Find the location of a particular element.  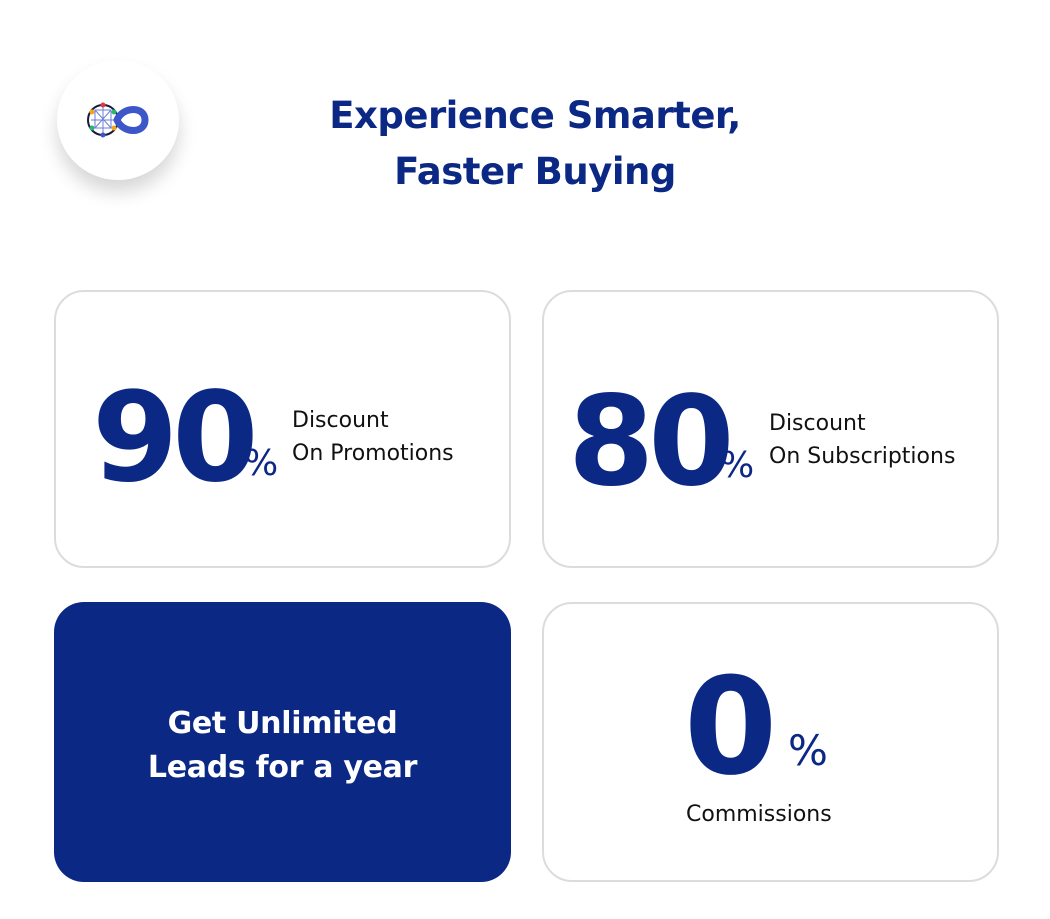

promo-card-unlimited-leads: Get Unlimited Leads for a year is located at coordinates (282, 742).